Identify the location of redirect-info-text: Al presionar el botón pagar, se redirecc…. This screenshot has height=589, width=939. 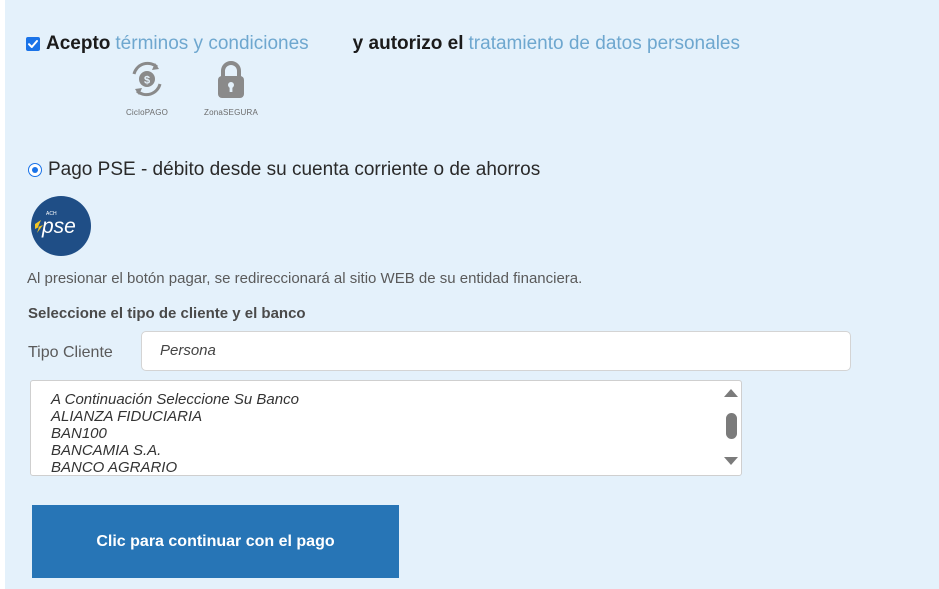
(305, 278).